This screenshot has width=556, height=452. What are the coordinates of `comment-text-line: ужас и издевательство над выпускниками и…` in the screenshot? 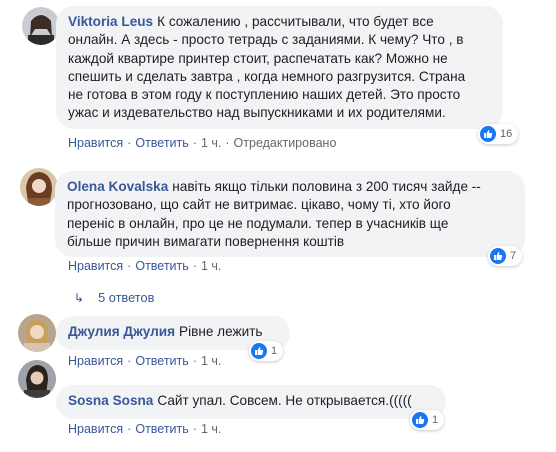 It's located at (257, 113).